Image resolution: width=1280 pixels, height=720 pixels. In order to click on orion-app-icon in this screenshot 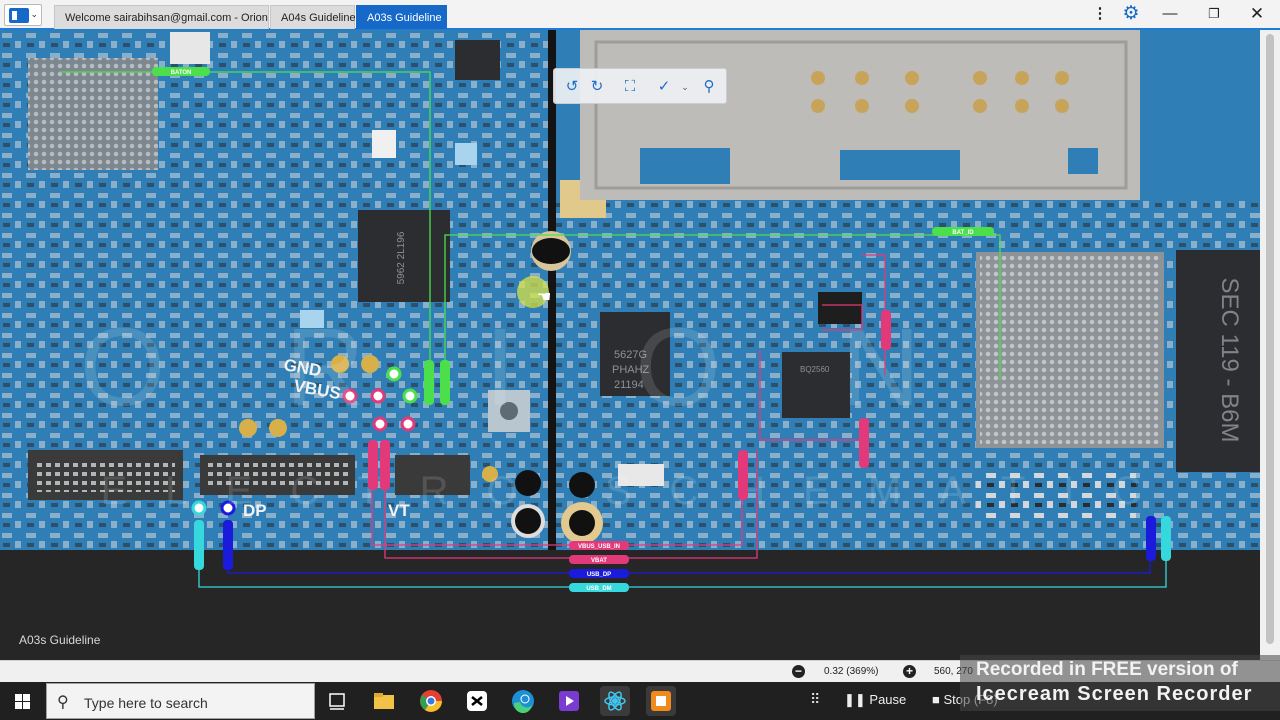, I will do `click(615, 701)`.